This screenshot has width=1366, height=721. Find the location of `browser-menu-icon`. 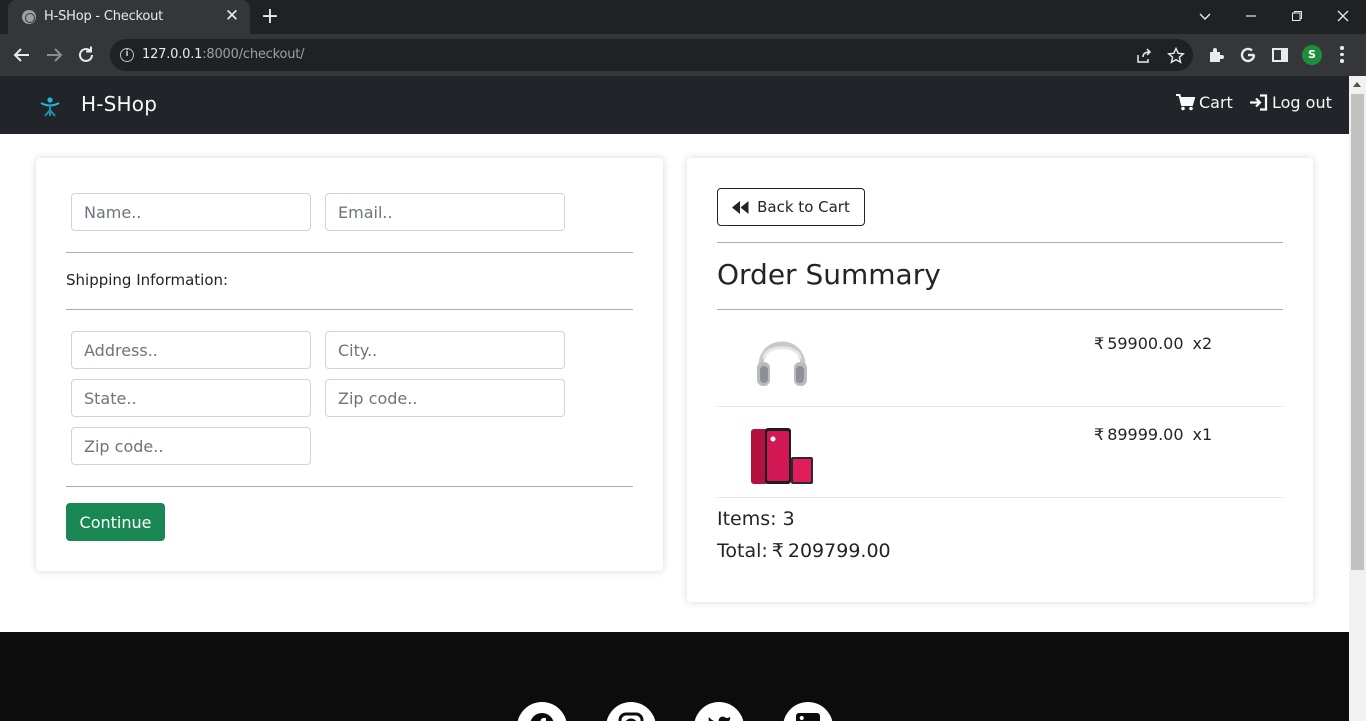

browser-menu-icon is located at coordinates (1342, 55).